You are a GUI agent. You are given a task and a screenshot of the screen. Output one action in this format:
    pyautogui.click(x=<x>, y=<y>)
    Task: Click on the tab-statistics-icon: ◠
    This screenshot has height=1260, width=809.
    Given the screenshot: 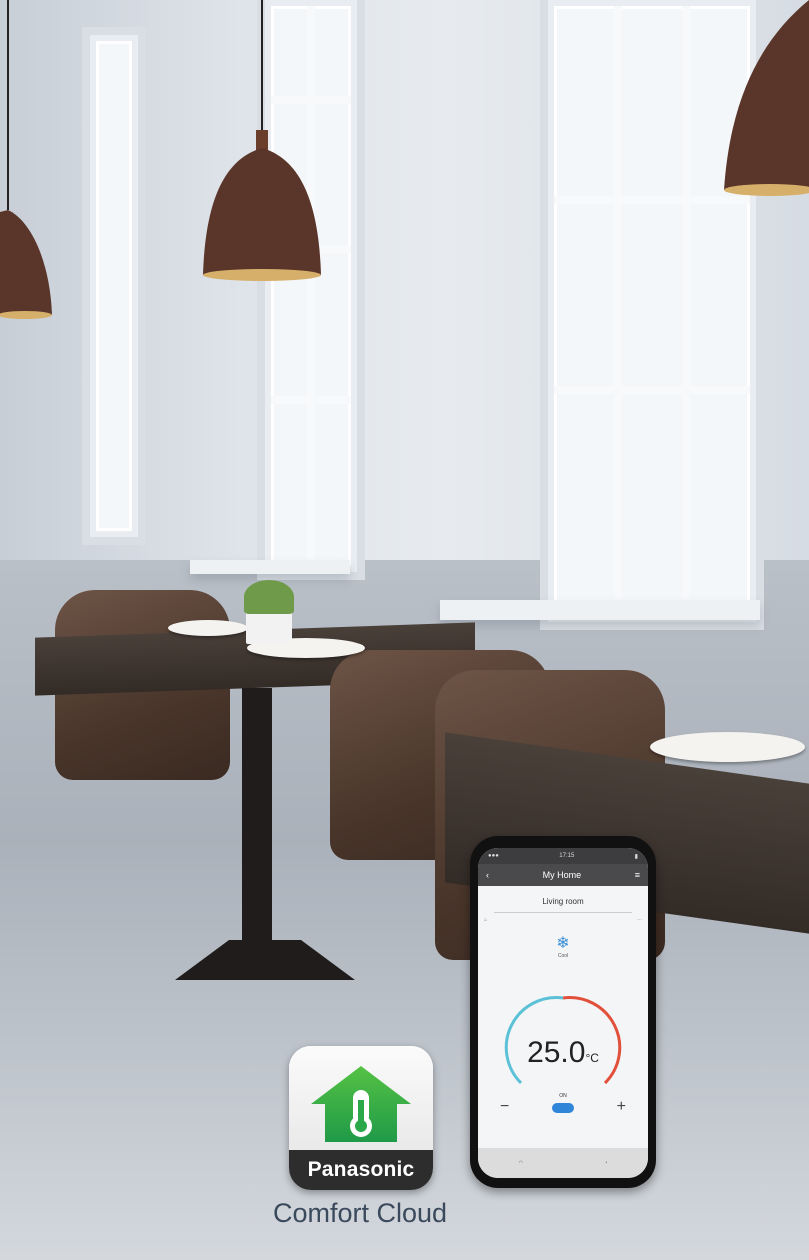 What is the action you would take?
    pyautogui.click(x=521, y=1163)
    